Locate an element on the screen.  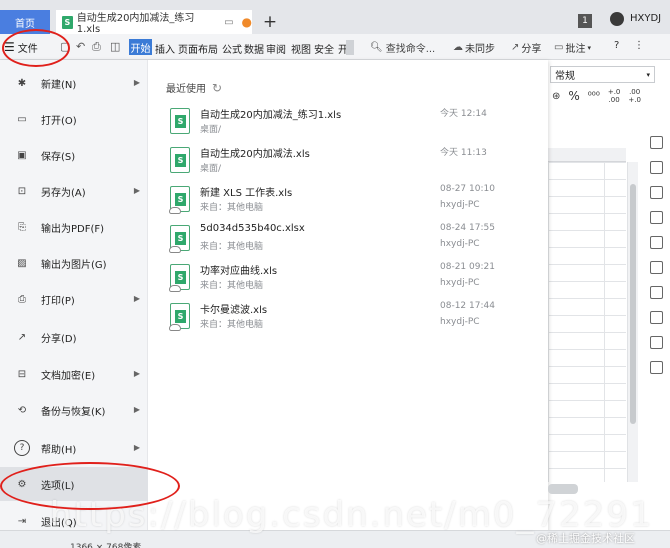
new-icon: ✱ is located at coordinates (22, 83).